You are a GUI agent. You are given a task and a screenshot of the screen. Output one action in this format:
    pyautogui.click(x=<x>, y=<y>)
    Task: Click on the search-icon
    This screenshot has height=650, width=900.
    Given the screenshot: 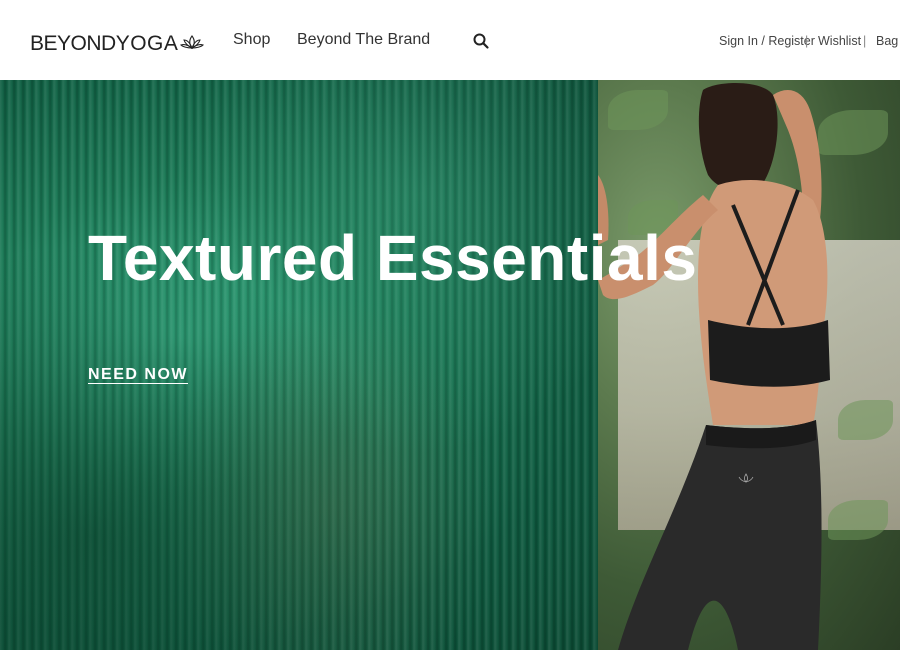 What is the action you would take?
    pyautogui.click(x=481, y=41)
    